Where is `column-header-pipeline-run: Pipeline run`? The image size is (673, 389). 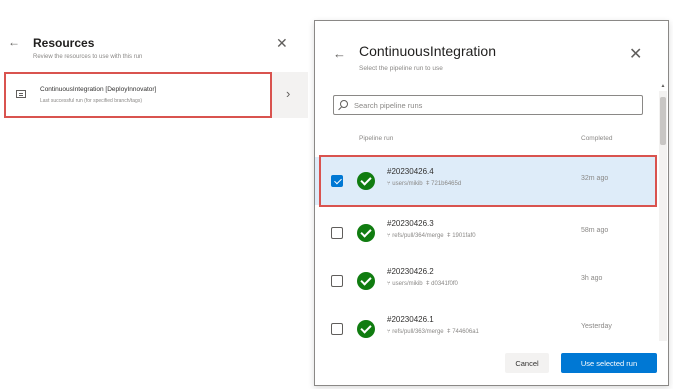
column-header-pipeline-run: Pipeline run is located at coordinates (376, 138).